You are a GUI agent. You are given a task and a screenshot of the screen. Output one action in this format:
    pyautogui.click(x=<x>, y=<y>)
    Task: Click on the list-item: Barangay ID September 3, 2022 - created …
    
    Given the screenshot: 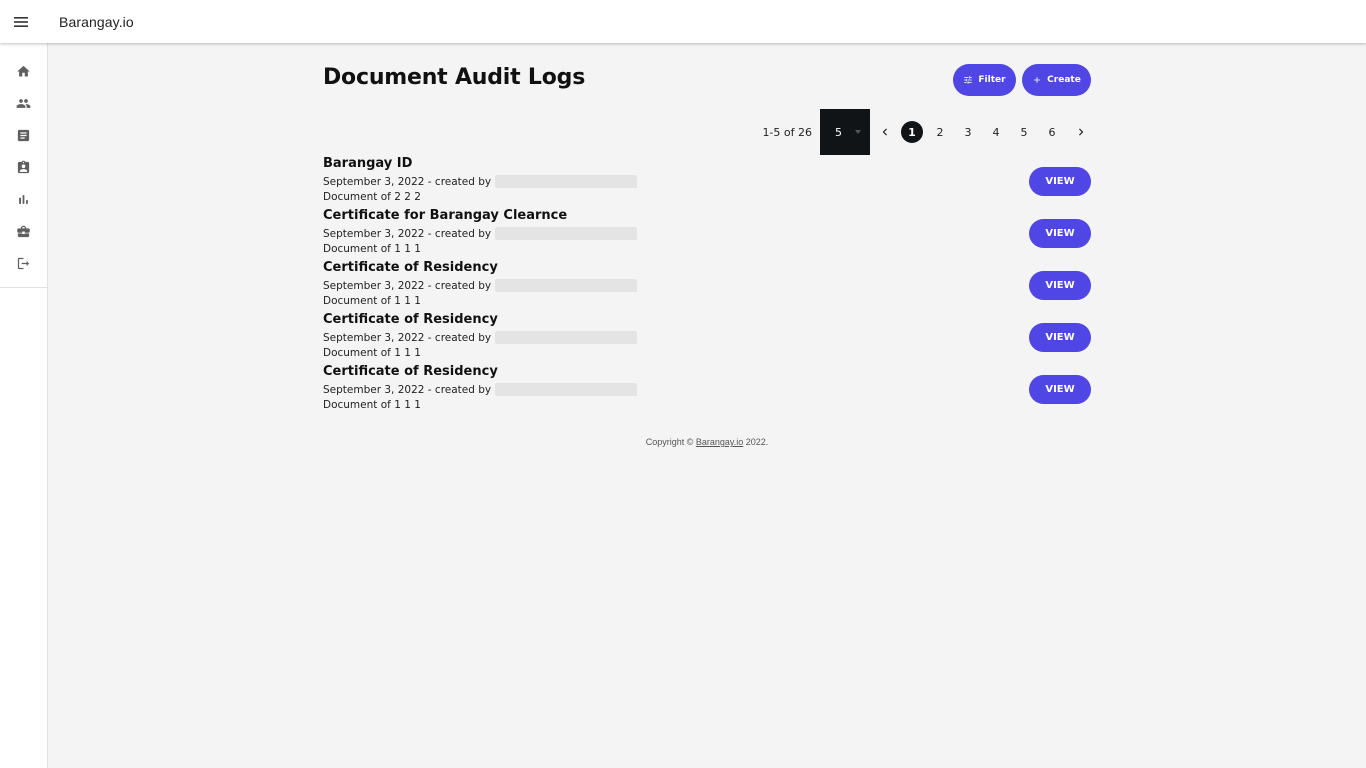 What is the action you would take?
    pyautogui.click(x=707, y=182)
    